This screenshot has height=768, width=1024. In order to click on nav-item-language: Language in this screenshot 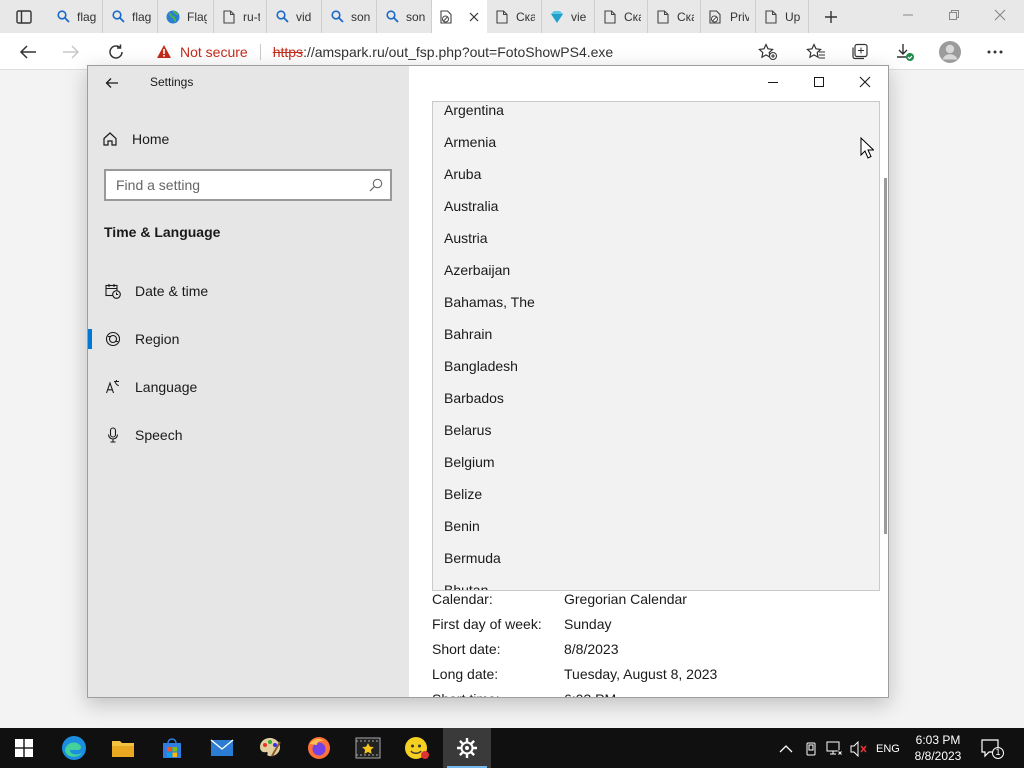, I will do `click(248, 387)`.